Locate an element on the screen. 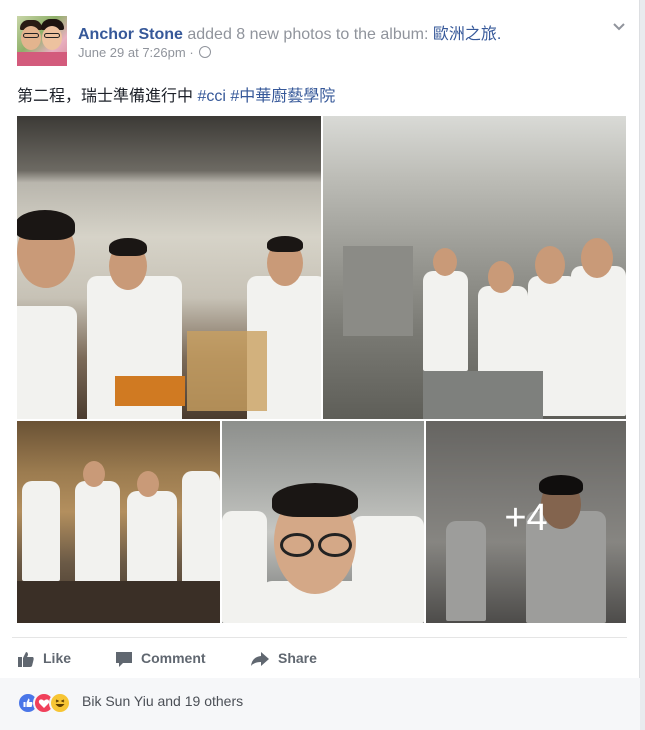  hashtag-link: #中華廚藝學院 is located at coordinates (282, 96).